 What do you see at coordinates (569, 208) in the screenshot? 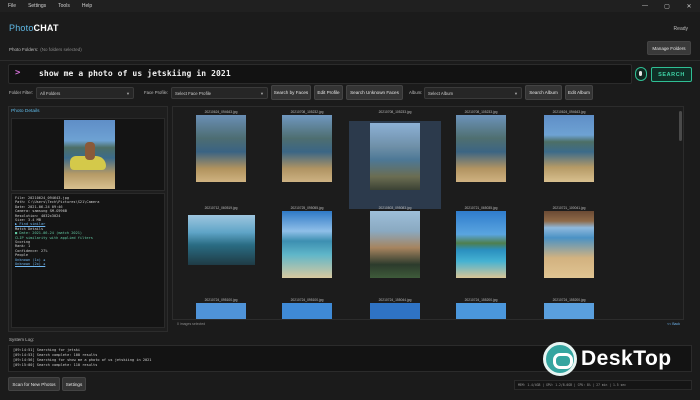
I see `photo-filename: 20210721_100041.jpg` at bounding box center [569, 208].